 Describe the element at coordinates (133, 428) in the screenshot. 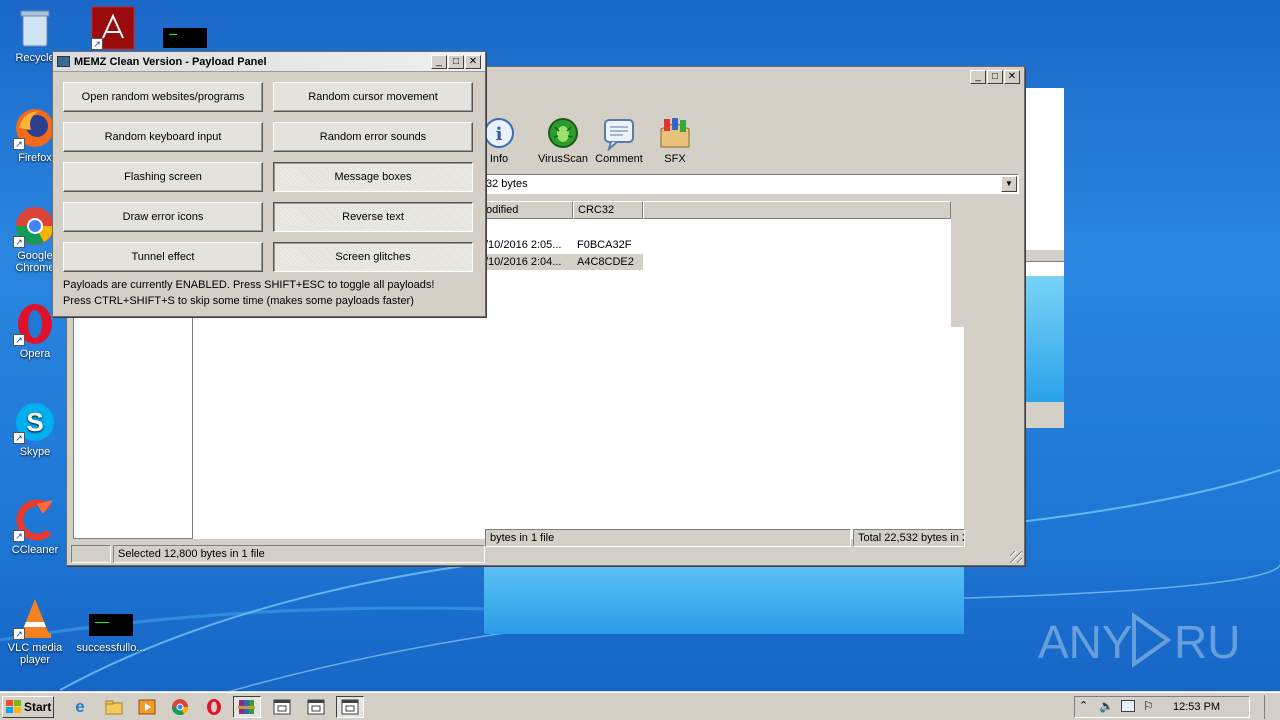

I see `folder-pane` at that location.